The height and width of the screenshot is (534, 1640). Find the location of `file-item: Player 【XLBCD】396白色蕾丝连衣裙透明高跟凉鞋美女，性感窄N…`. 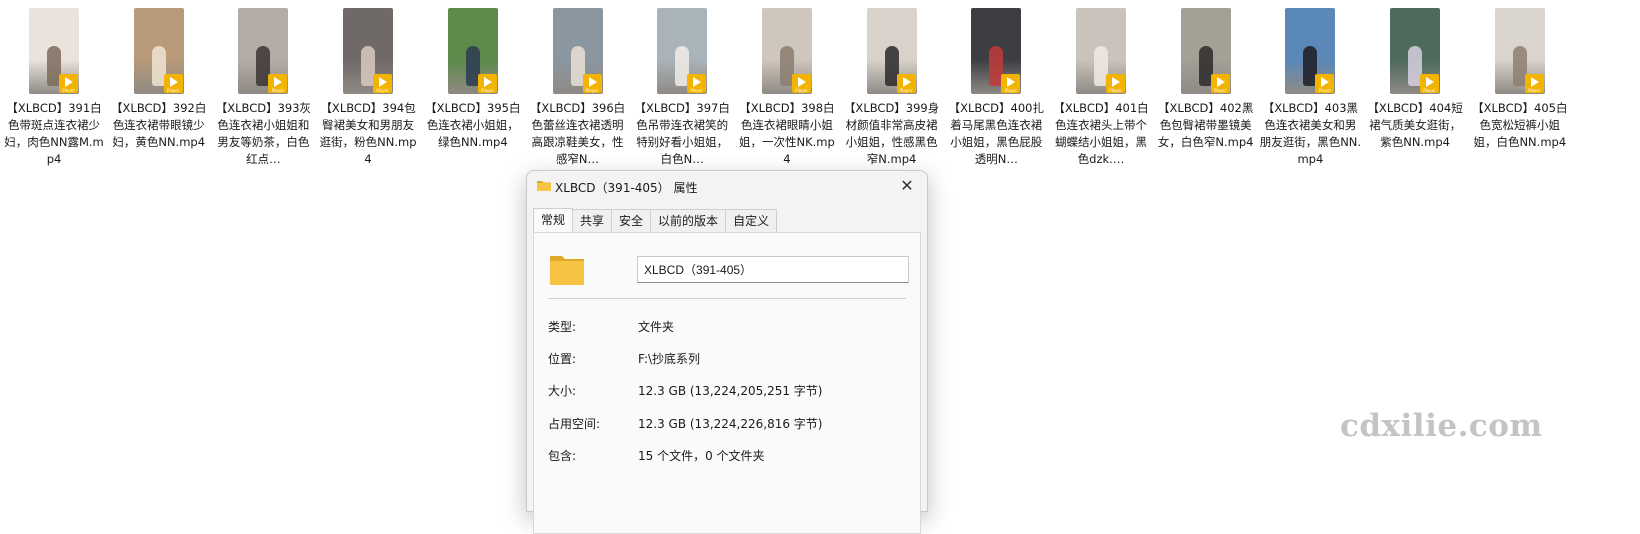

file-item: Player 【XLBCD】396白色蕾丝连衣裙透明高跟凉鞋美女，性感窄N… is located at coordinates (578, 88).